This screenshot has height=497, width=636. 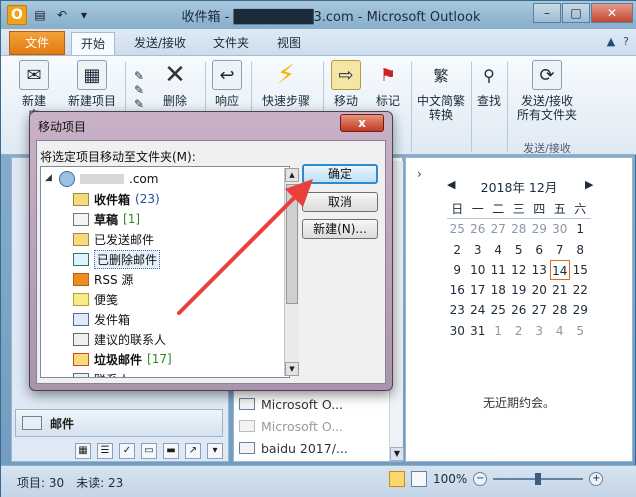 What do you see at coordinates (560, 290) in the screenshot?
I see `calendar-day: 21` at bounding box center [560, 290].